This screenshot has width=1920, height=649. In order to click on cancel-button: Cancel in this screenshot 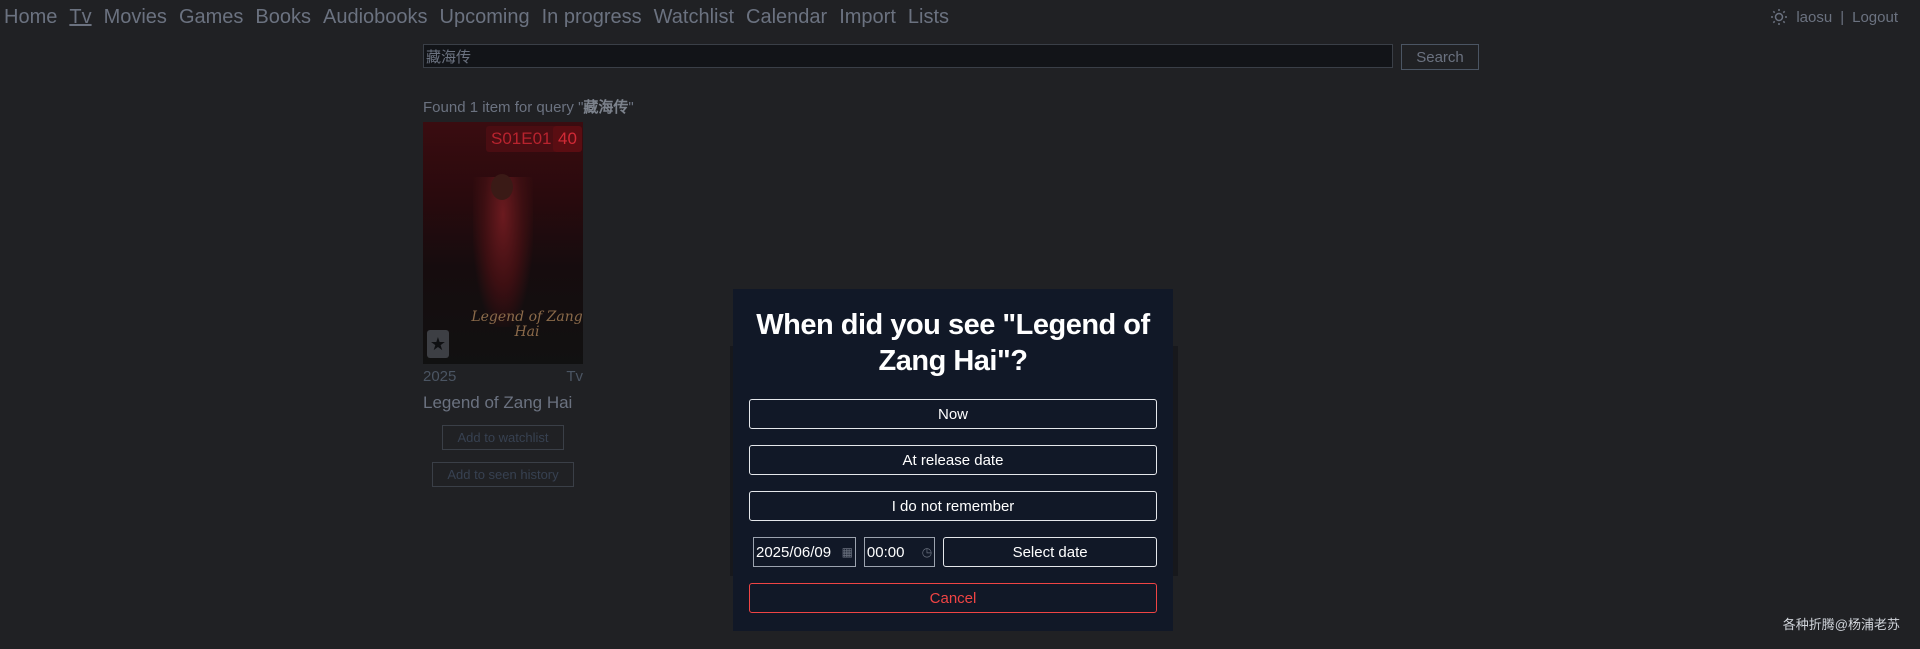, I will do `click(953, 598)`.